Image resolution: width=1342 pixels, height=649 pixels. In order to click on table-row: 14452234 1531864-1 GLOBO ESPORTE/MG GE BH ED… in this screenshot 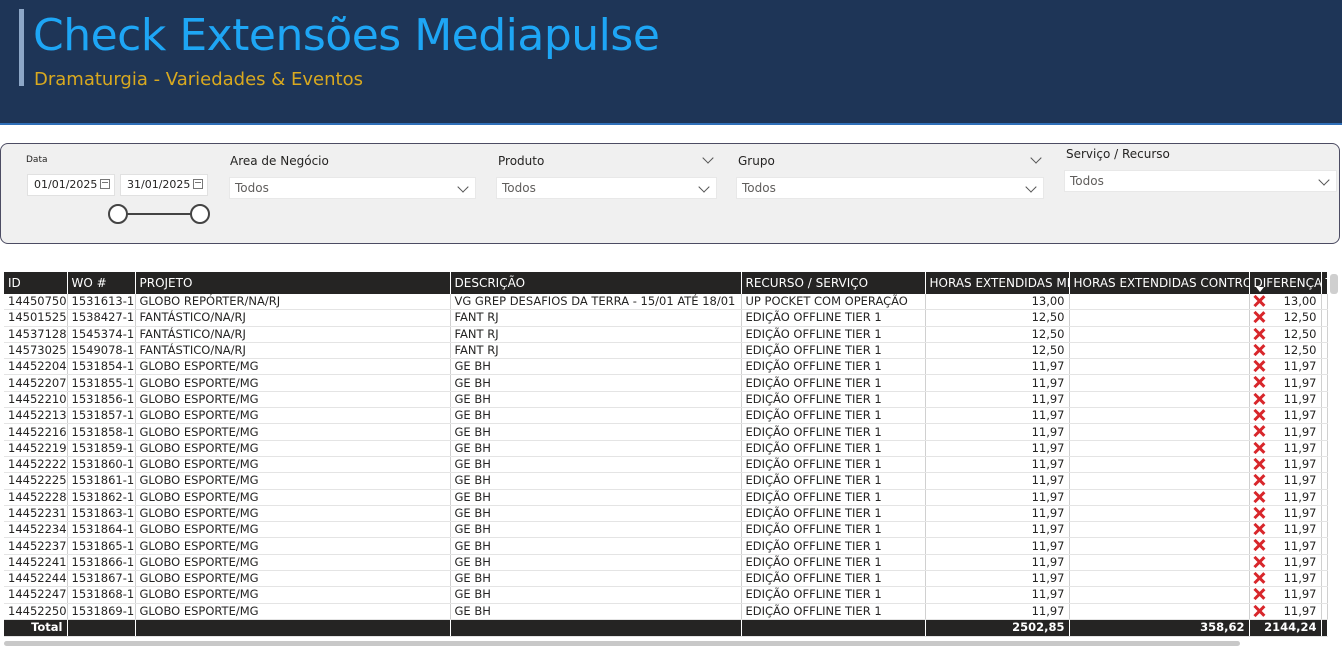, I will do `click(666, 530)`.